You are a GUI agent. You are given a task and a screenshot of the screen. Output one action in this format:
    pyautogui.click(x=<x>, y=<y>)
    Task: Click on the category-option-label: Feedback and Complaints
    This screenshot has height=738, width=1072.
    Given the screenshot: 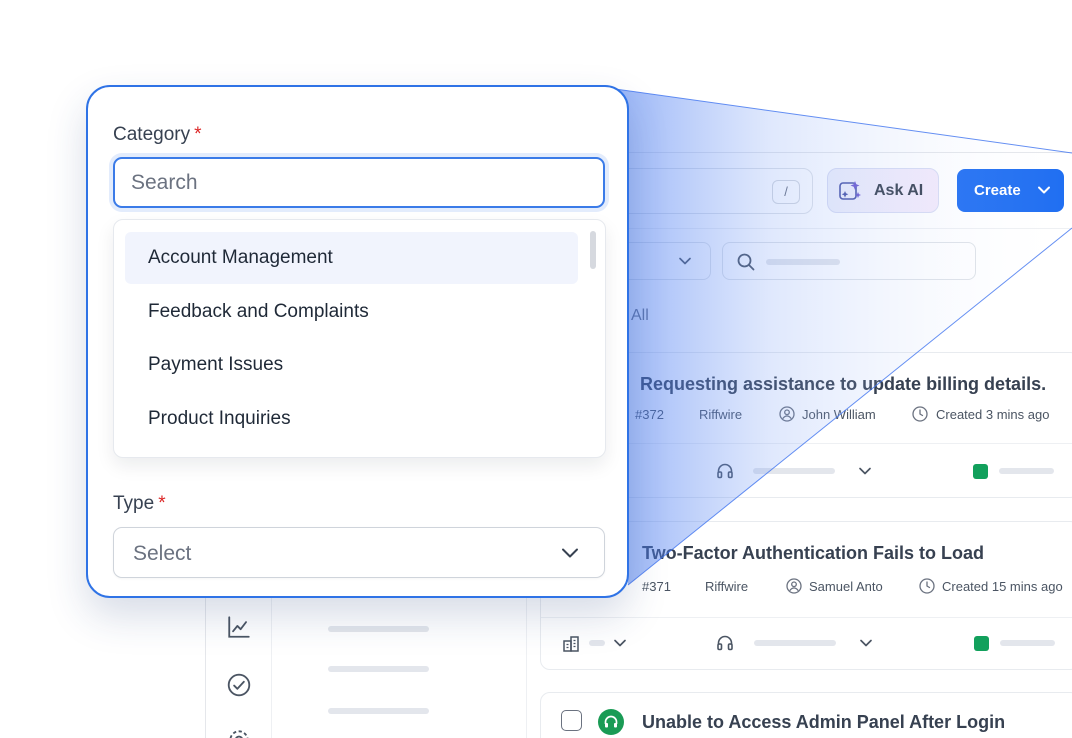 What is the action you would take?
    pyautogui.click(x=258, y=311)
    